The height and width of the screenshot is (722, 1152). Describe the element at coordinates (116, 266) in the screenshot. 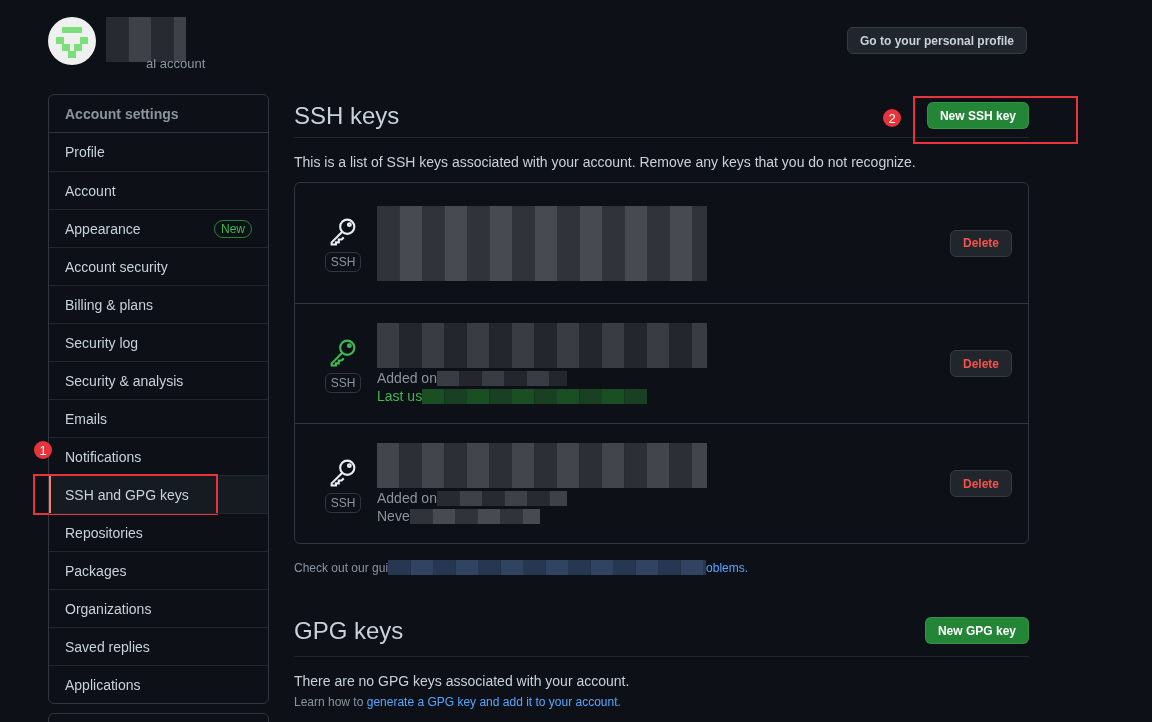

I see `menu-item-label: Account security` at that location.